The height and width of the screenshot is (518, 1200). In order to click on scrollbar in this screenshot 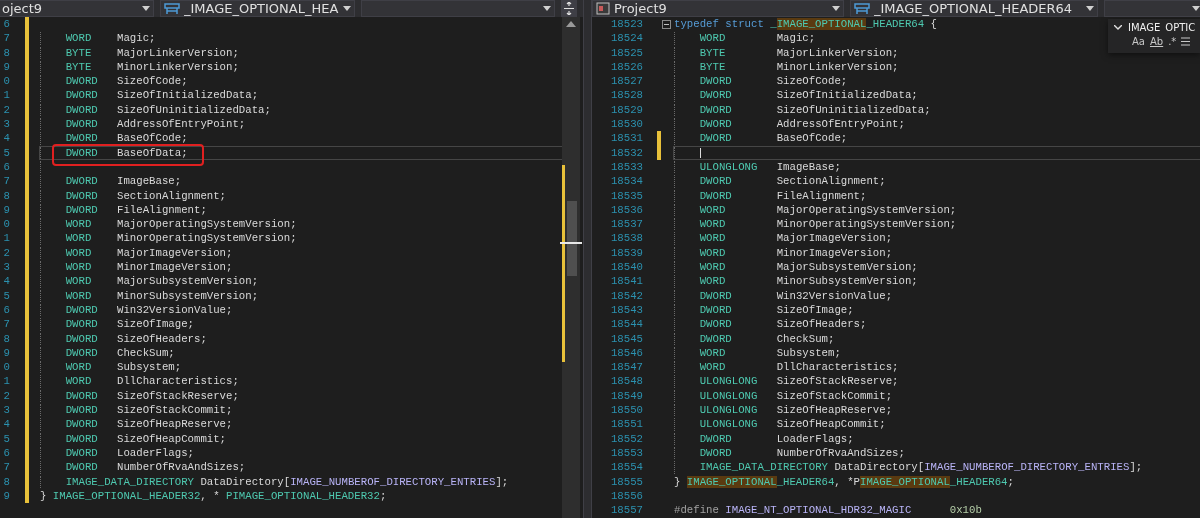, I will do `click(571, 267)`.